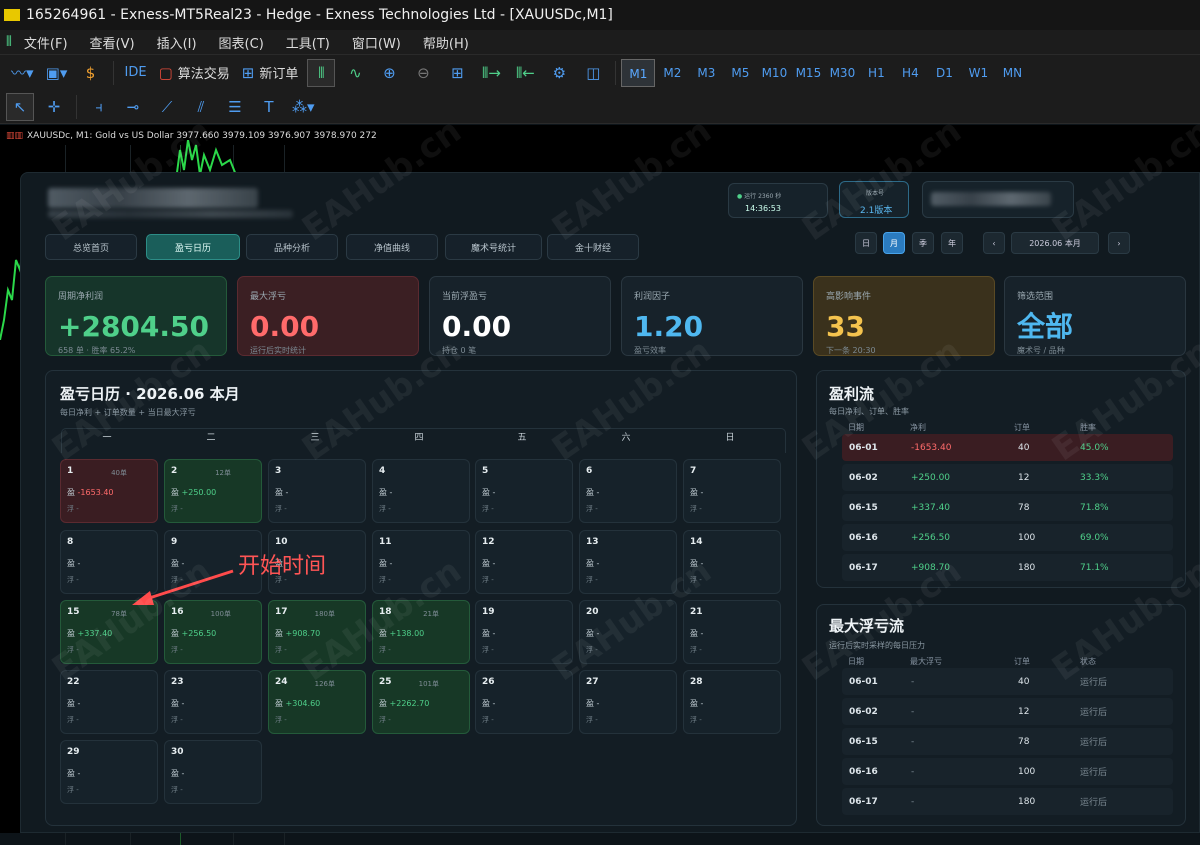 The width and height of the screenshot is (1200, 845). I want to click on profit-flow-row: 06-17 +908.70 180 71.1%, so click(1007, 567).